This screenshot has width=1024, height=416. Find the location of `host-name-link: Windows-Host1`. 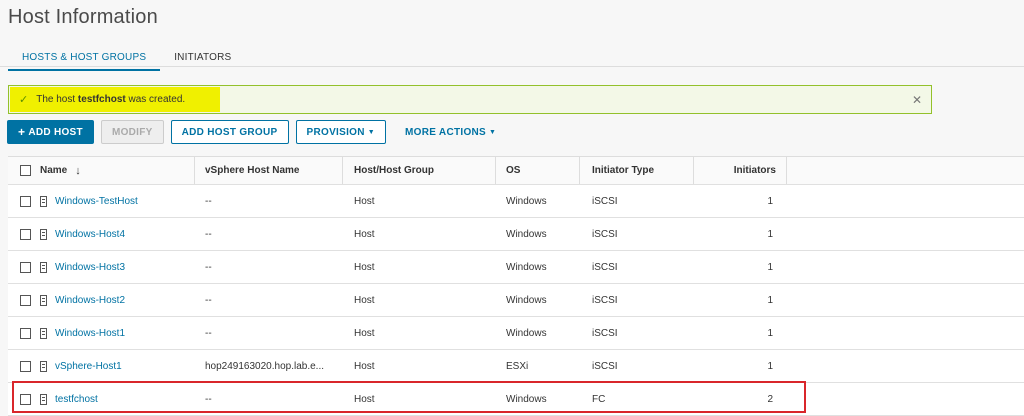

host-name-link: Windows-Host1 is located at coordinates (90, 333).